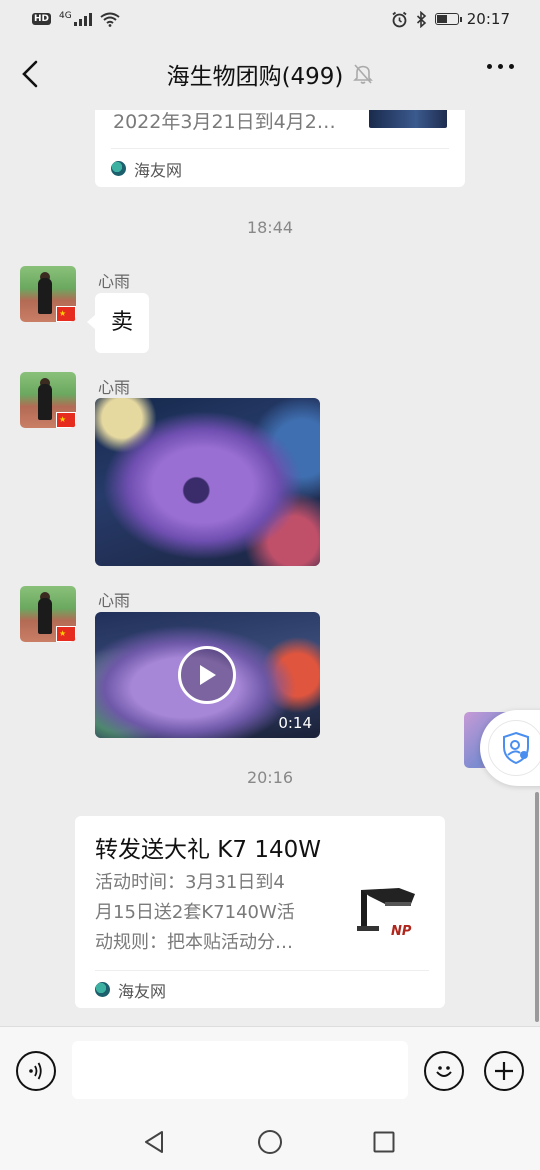  I want to click on status-bar: HD 4G 20:17, so click(270, 19).